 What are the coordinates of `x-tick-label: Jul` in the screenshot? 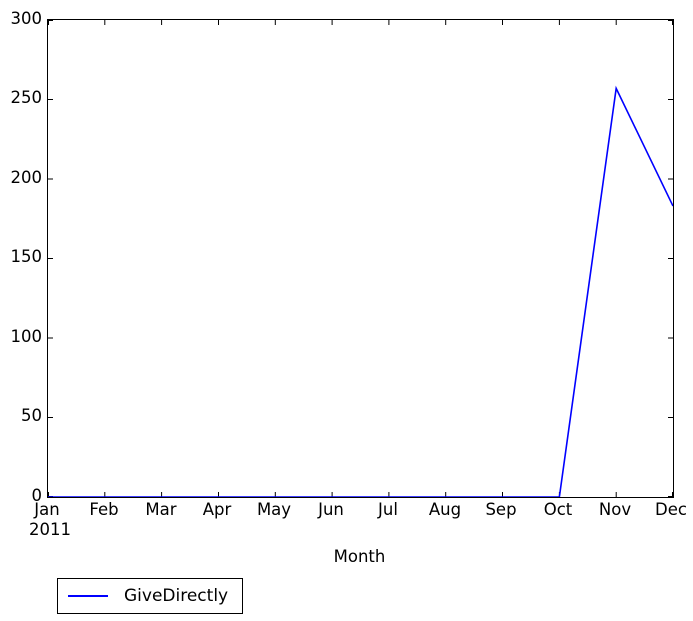 It's located at (388, 509).